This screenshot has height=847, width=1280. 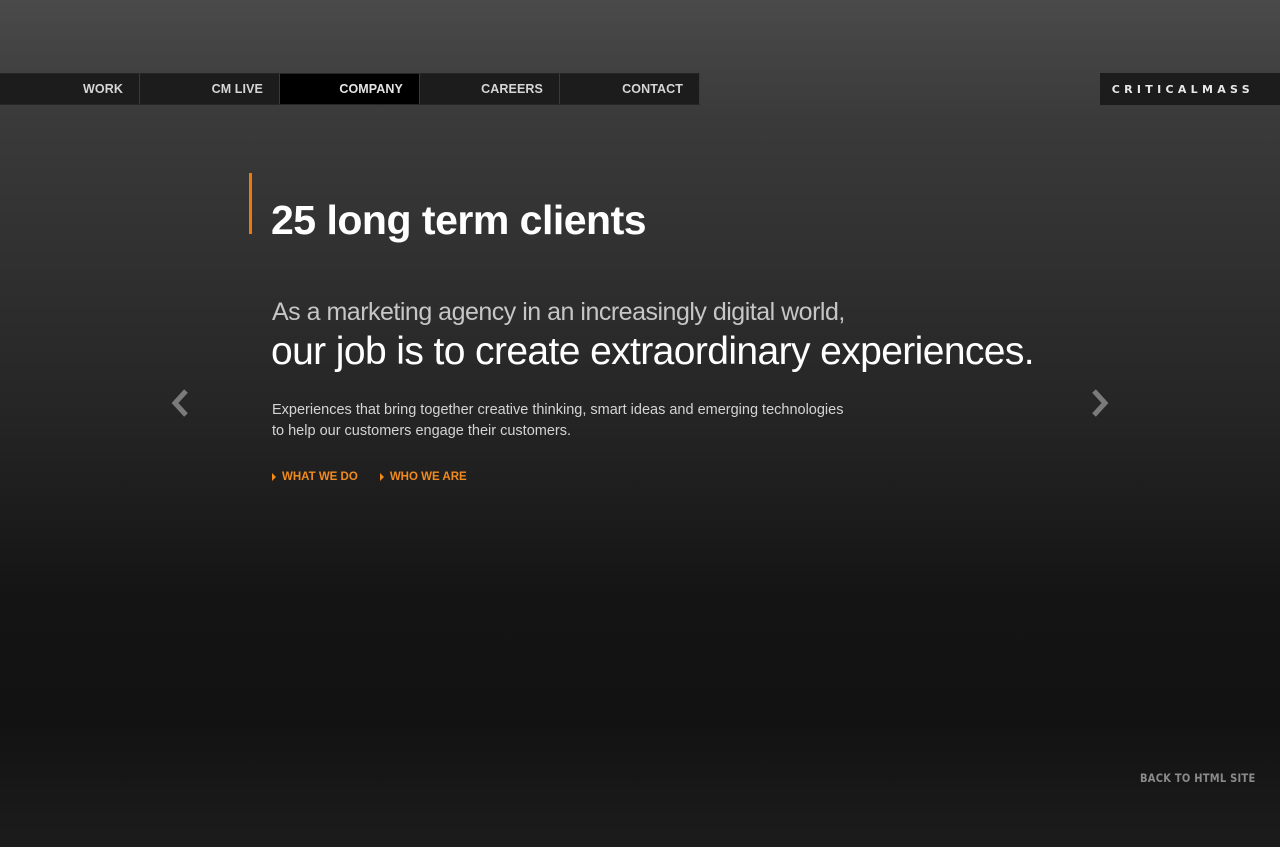 I want to click on page-headline: 25 long term clients, so click(x=459, y=220).